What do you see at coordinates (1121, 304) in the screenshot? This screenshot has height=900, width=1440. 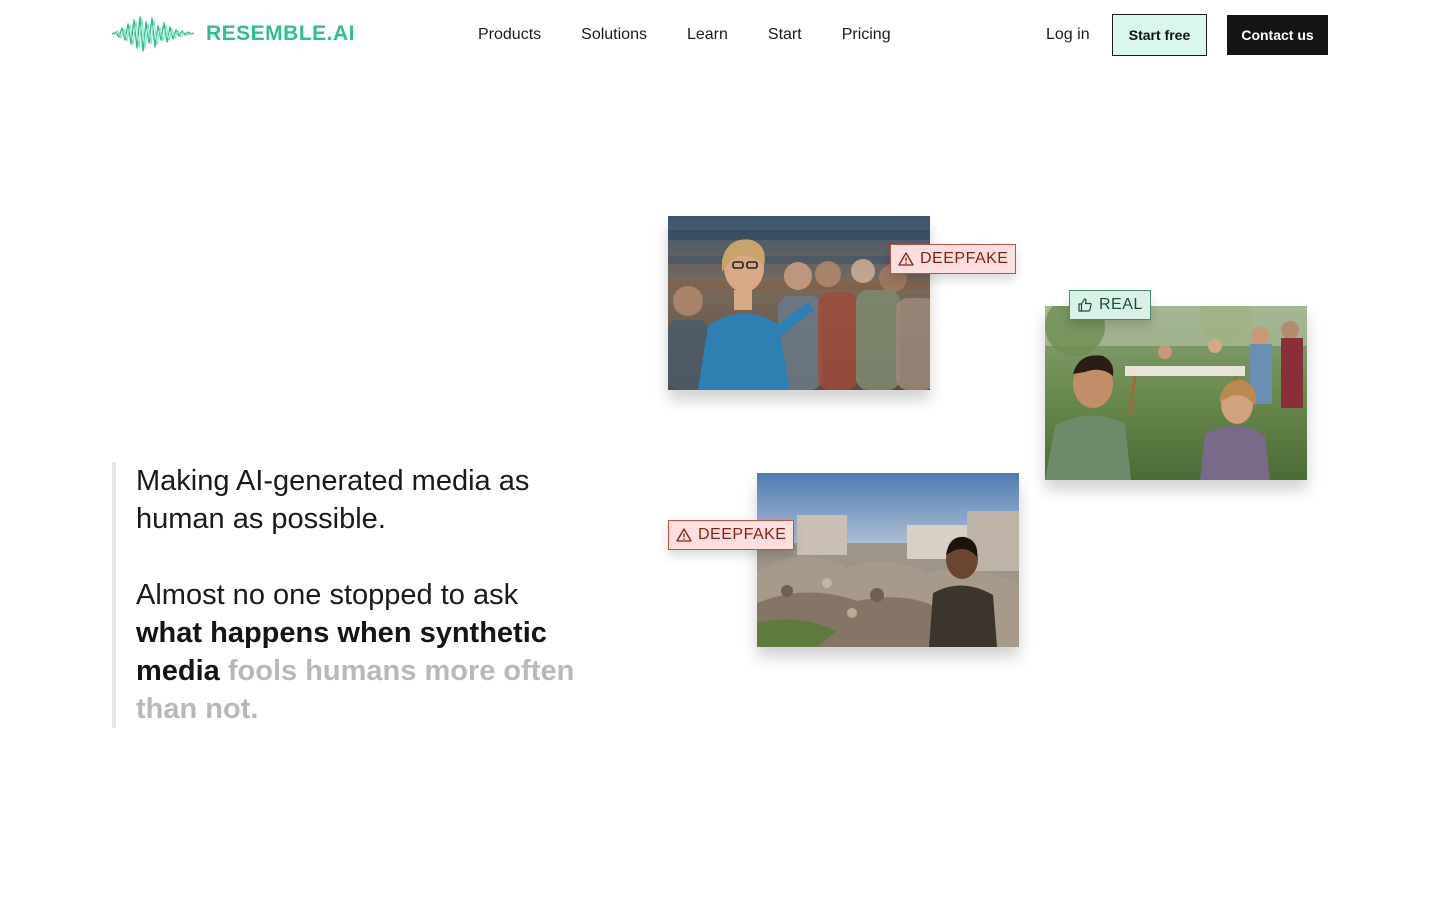 I see `real-badge-label: REAL` at bounding box center [1121, 304].